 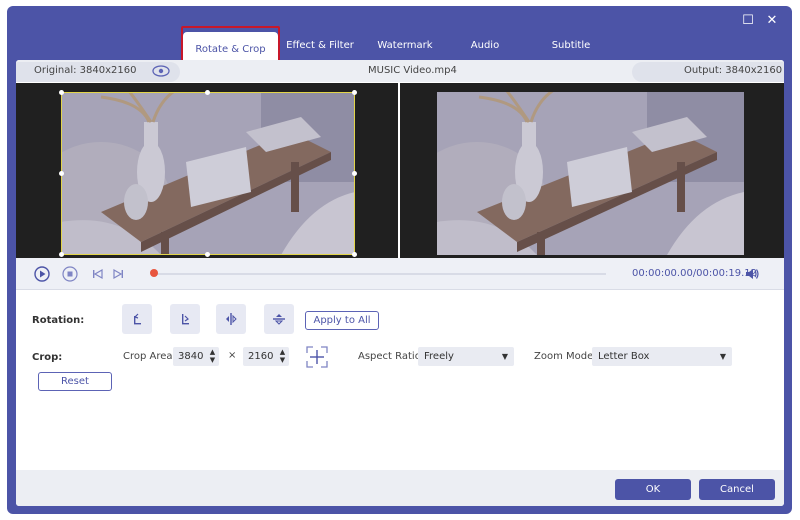 What do you see at coordinates (207, 92) in the screenshot?
I see `crop-handle-top` at bounding box center [207, 92].